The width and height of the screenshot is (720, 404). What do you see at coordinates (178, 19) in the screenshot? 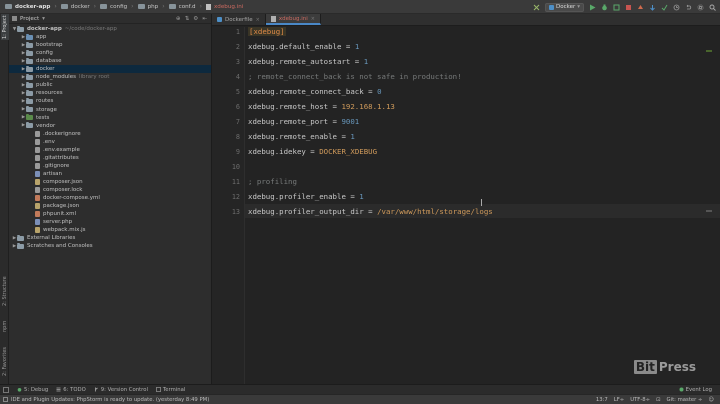
I see `target-icon: ⊕` at bounding box center [178, 19].